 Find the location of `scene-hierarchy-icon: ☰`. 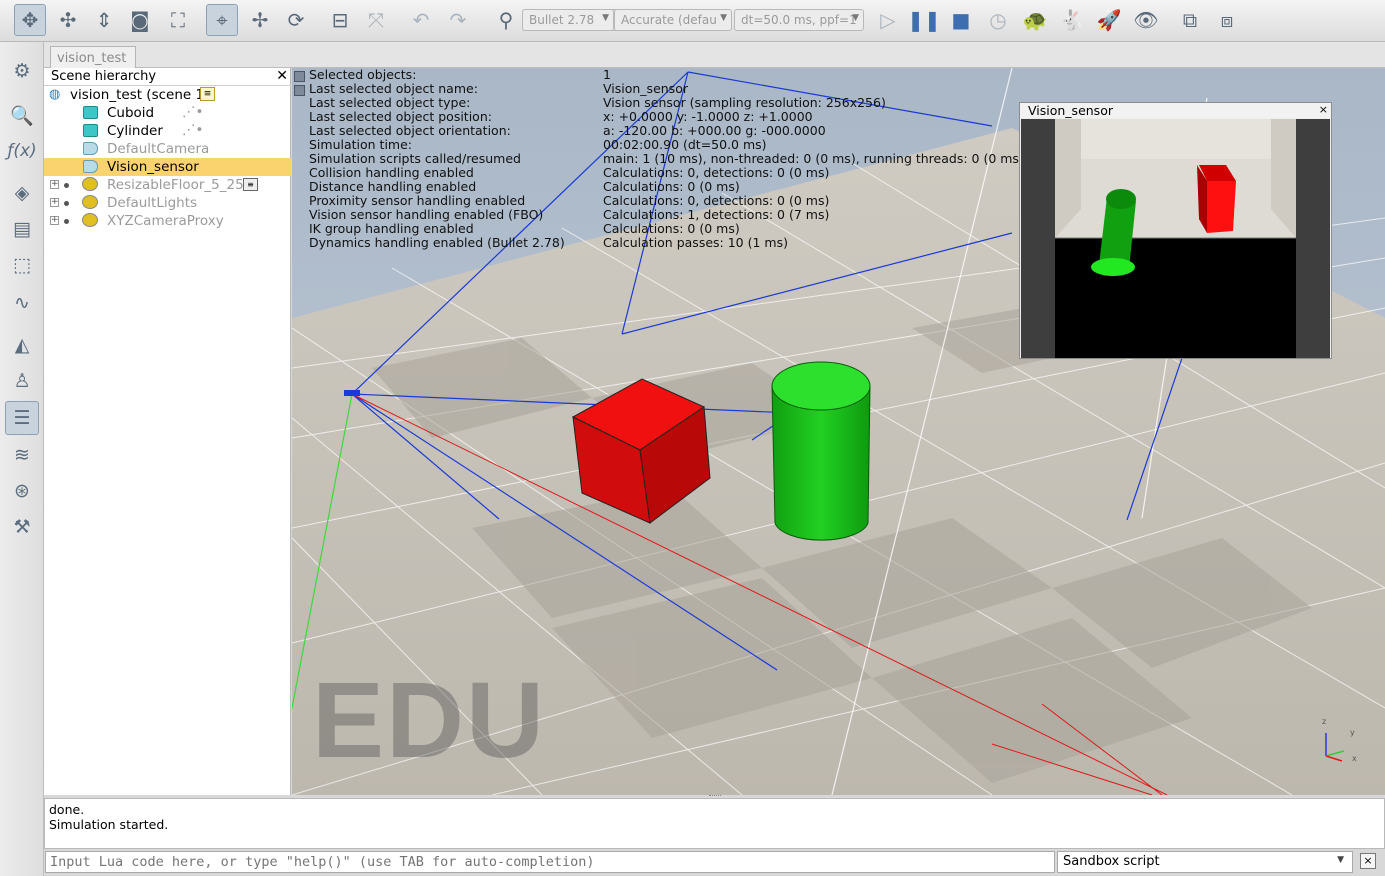

scene-hierarchy-icon: ☰ is located at coordinates (22, 418).